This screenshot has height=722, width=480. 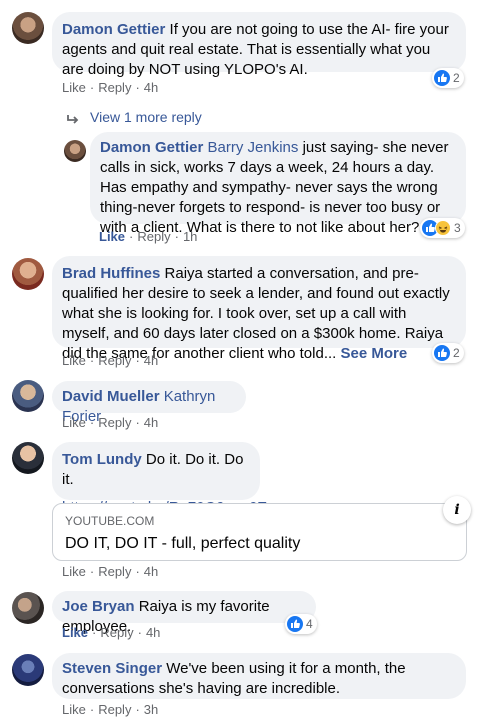 What do you see at coordinates (374, 353) in the screenshot?
I see `see-more-link: See More` at bounding box center [374, 353].